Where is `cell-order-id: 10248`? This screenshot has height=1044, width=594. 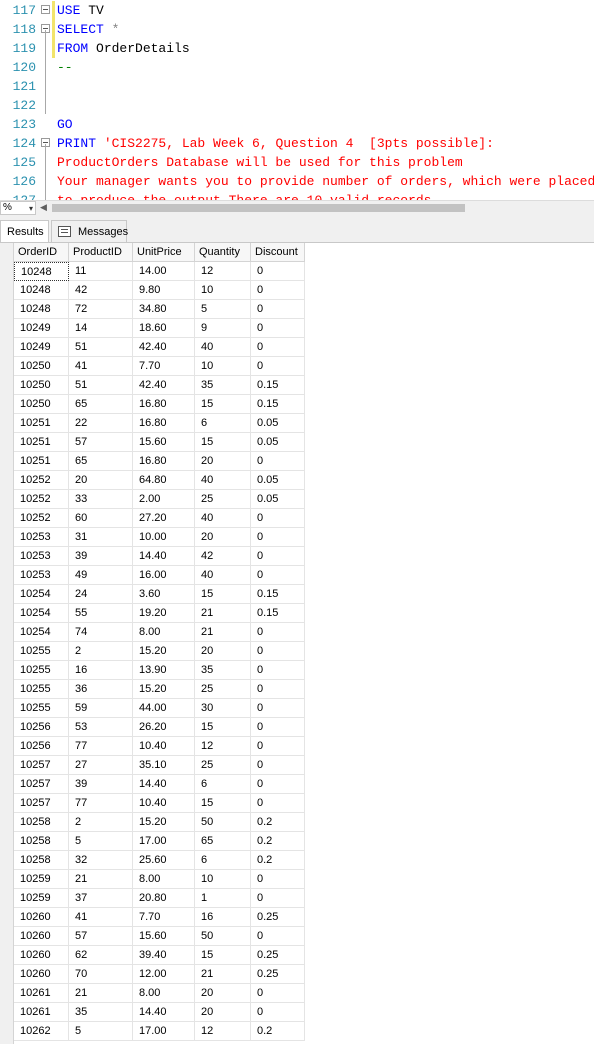
cell-order-id: 10248 is located at coordinates (41, 290).